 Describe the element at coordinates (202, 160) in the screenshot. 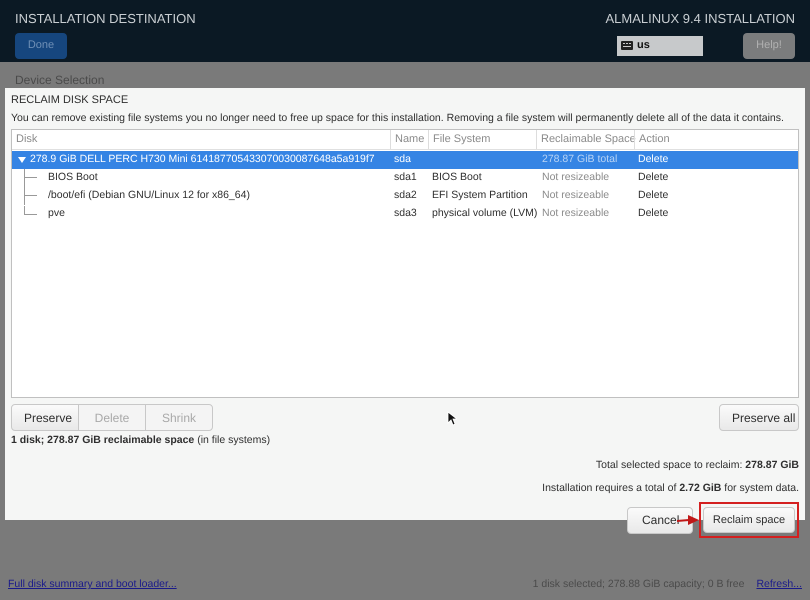

I see `disk-cell-text: 278.9 GiB DELL PERC H730 Mini 614187705433070030087648a5a919f7` at that location.